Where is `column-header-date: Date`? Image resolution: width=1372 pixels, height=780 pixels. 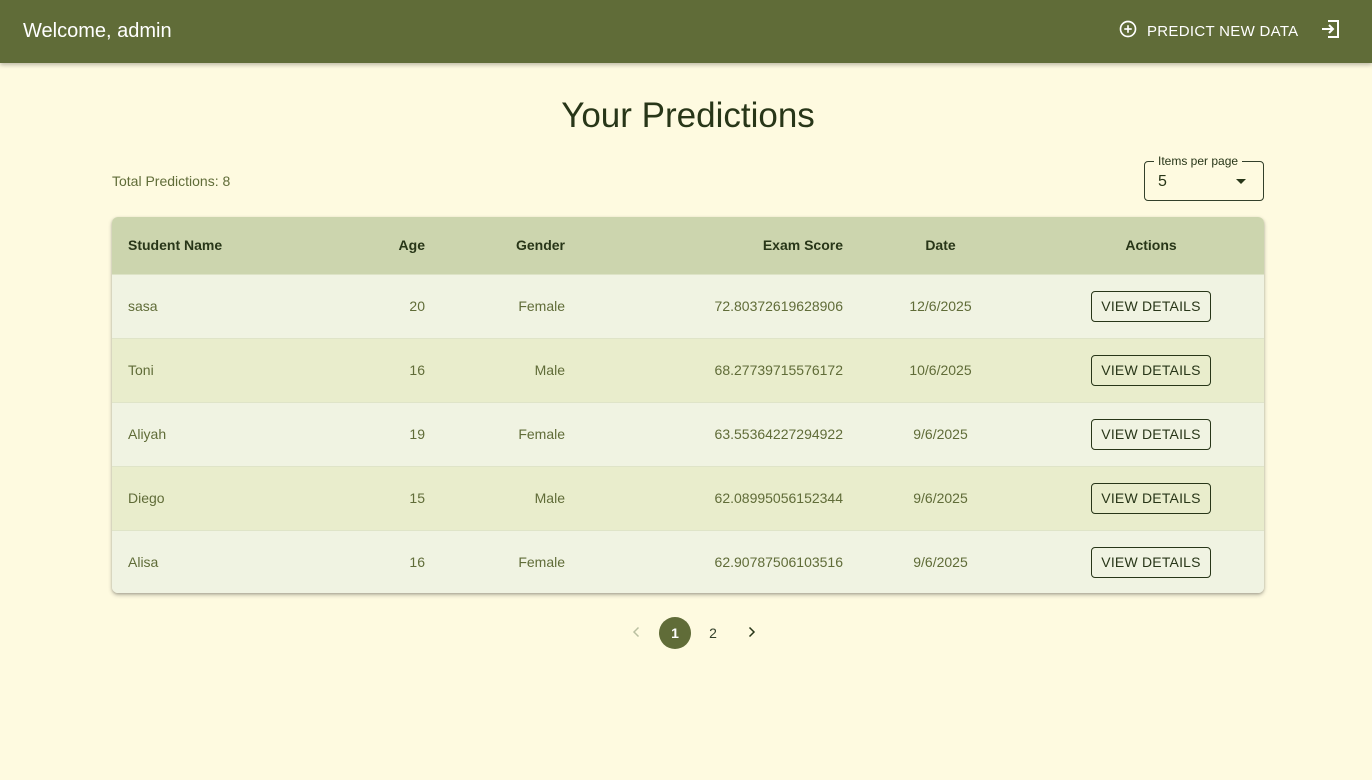 column-header-date: Date is located at coordinates (940, 246).